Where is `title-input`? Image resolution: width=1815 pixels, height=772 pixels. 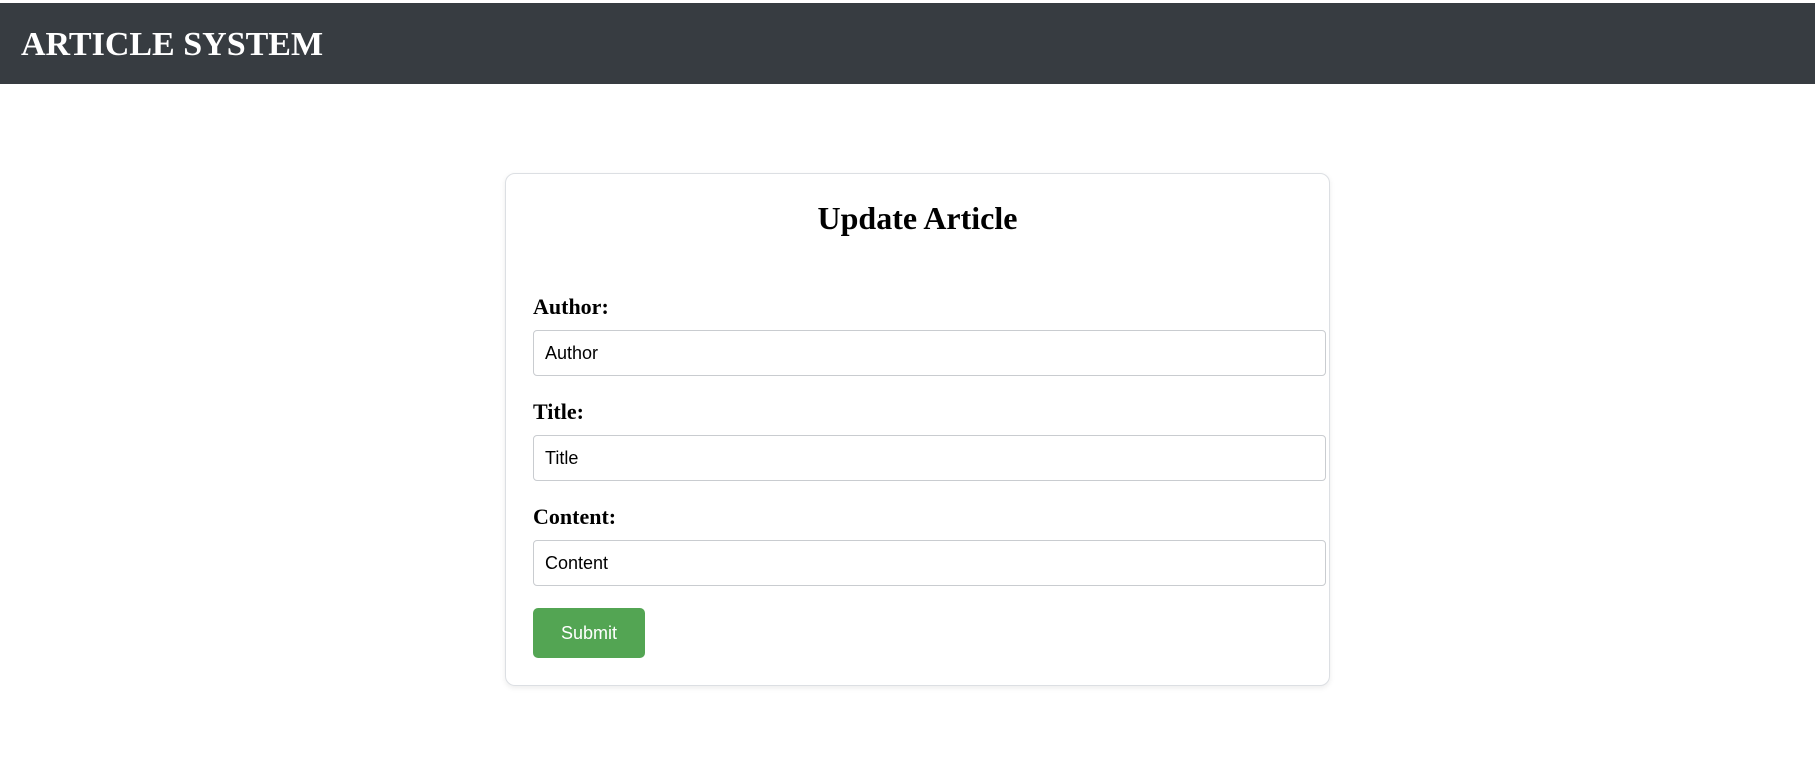 title-input is located at coordinates (929, 458).